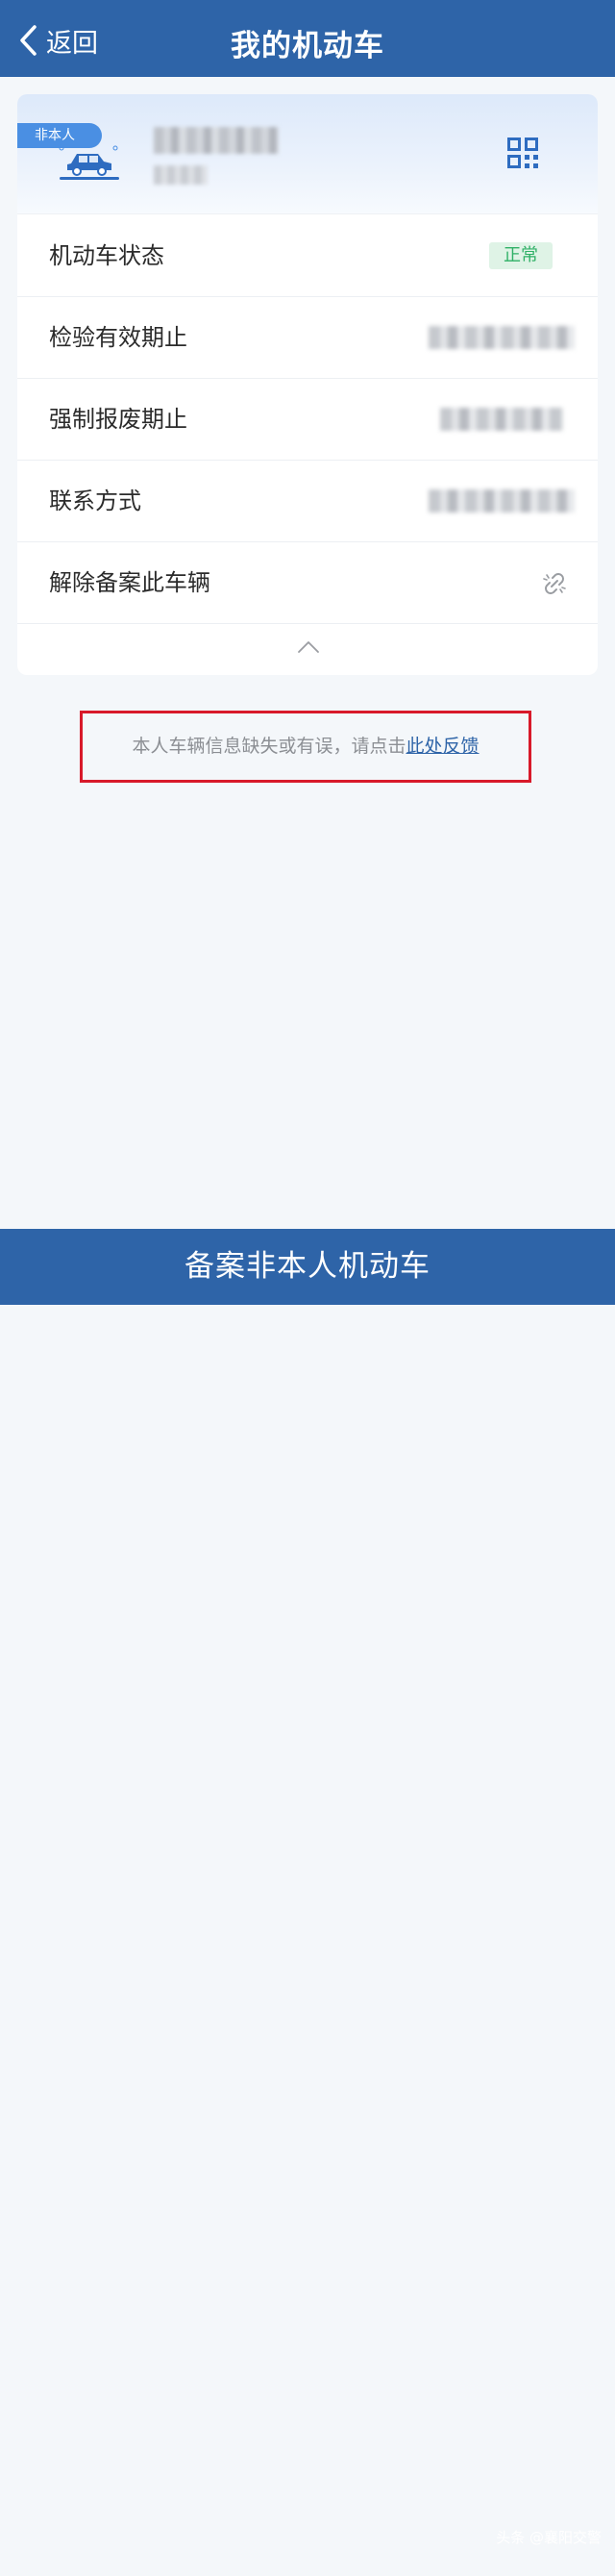 The height and width of the screenshot is (2576, 615). I want to click on status-badge: 正常, so click(521, 255).